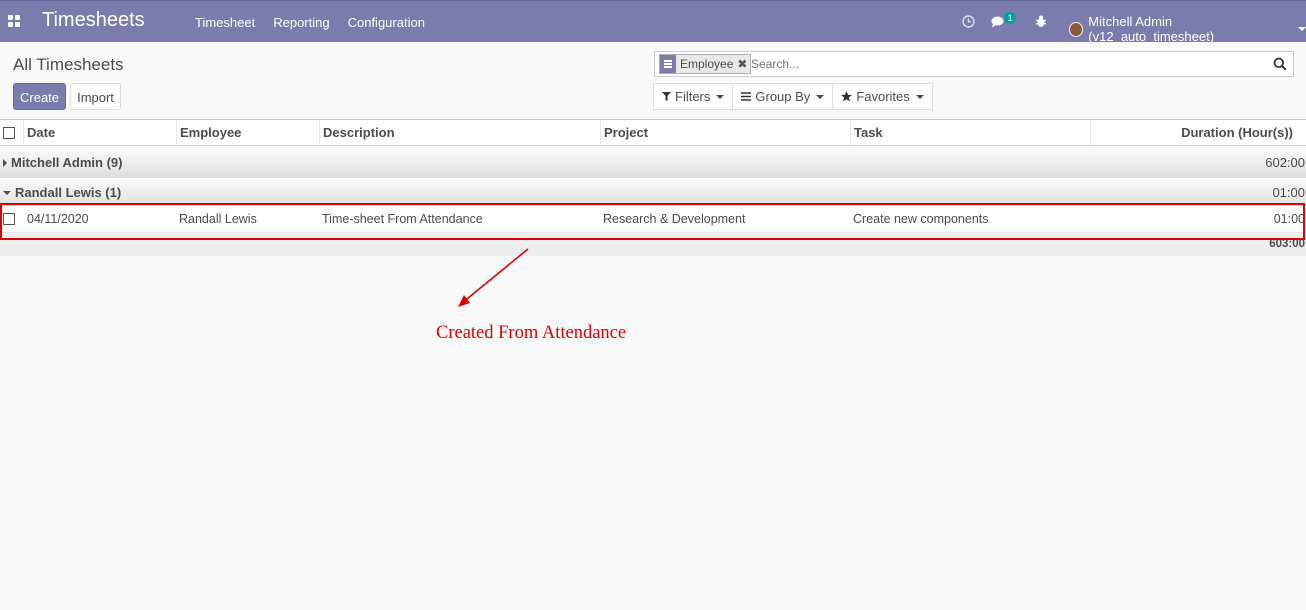 The image size is (1306, 610). I want to click on activity-clock-icon, so click(968, 21).